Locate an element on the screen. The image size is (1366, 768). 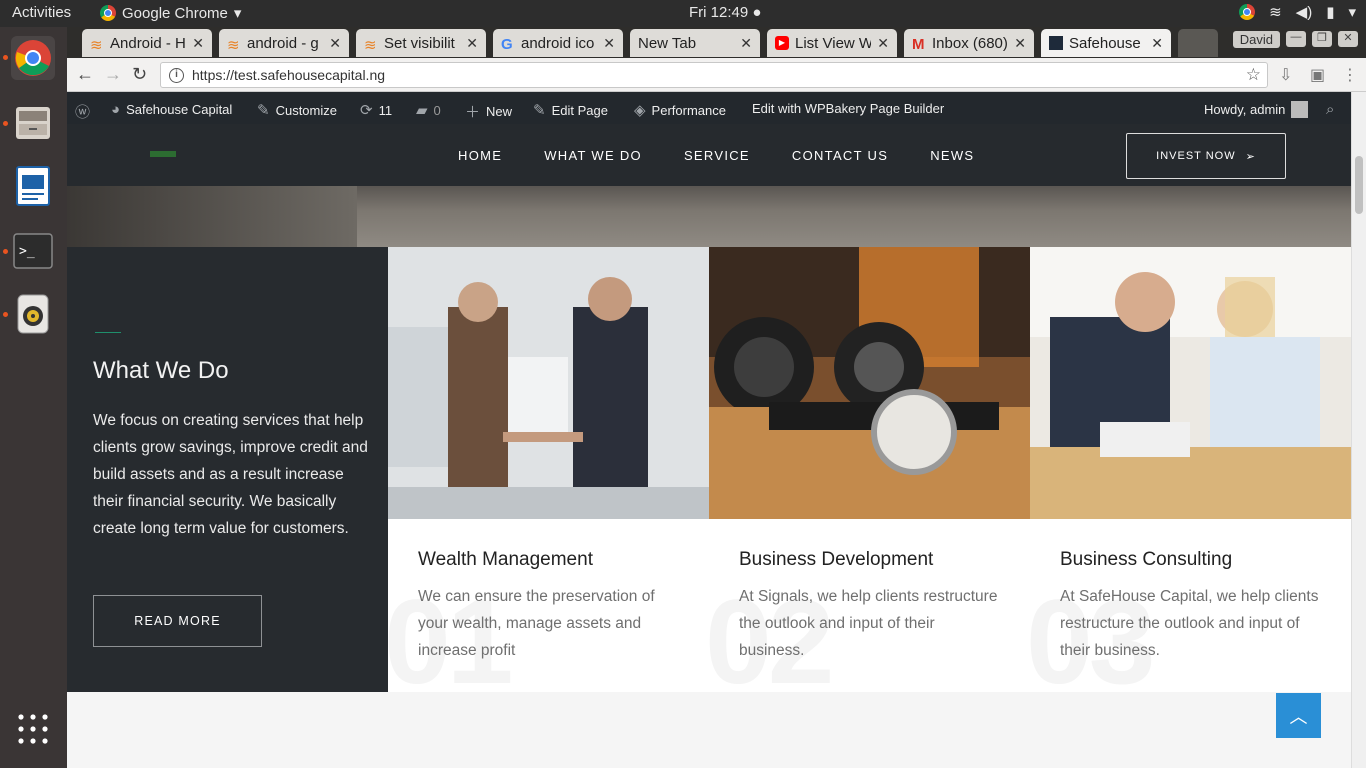
invest-now-button: INVEST NOW ➢ is located at coordinates (1206, 156).